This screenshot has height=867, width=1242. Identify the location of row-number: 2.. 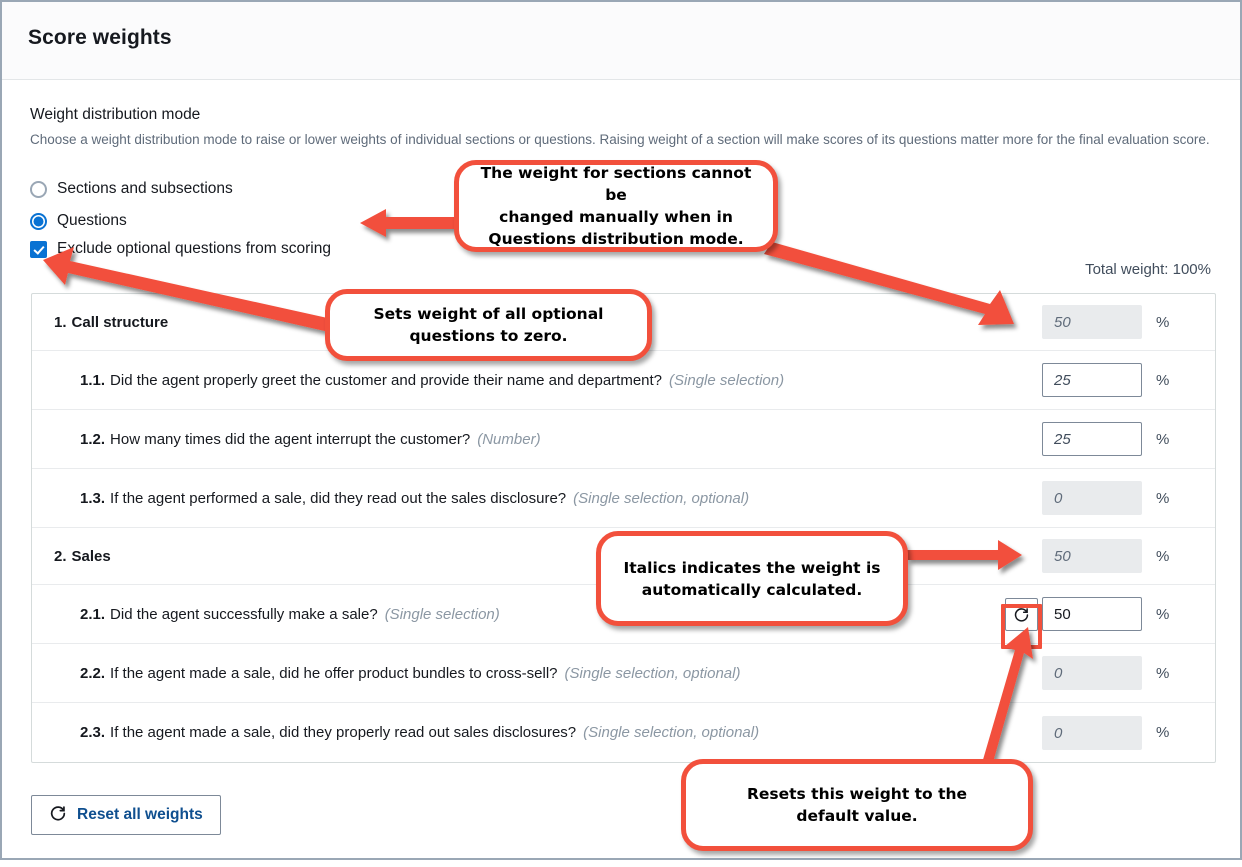
(60, 556).